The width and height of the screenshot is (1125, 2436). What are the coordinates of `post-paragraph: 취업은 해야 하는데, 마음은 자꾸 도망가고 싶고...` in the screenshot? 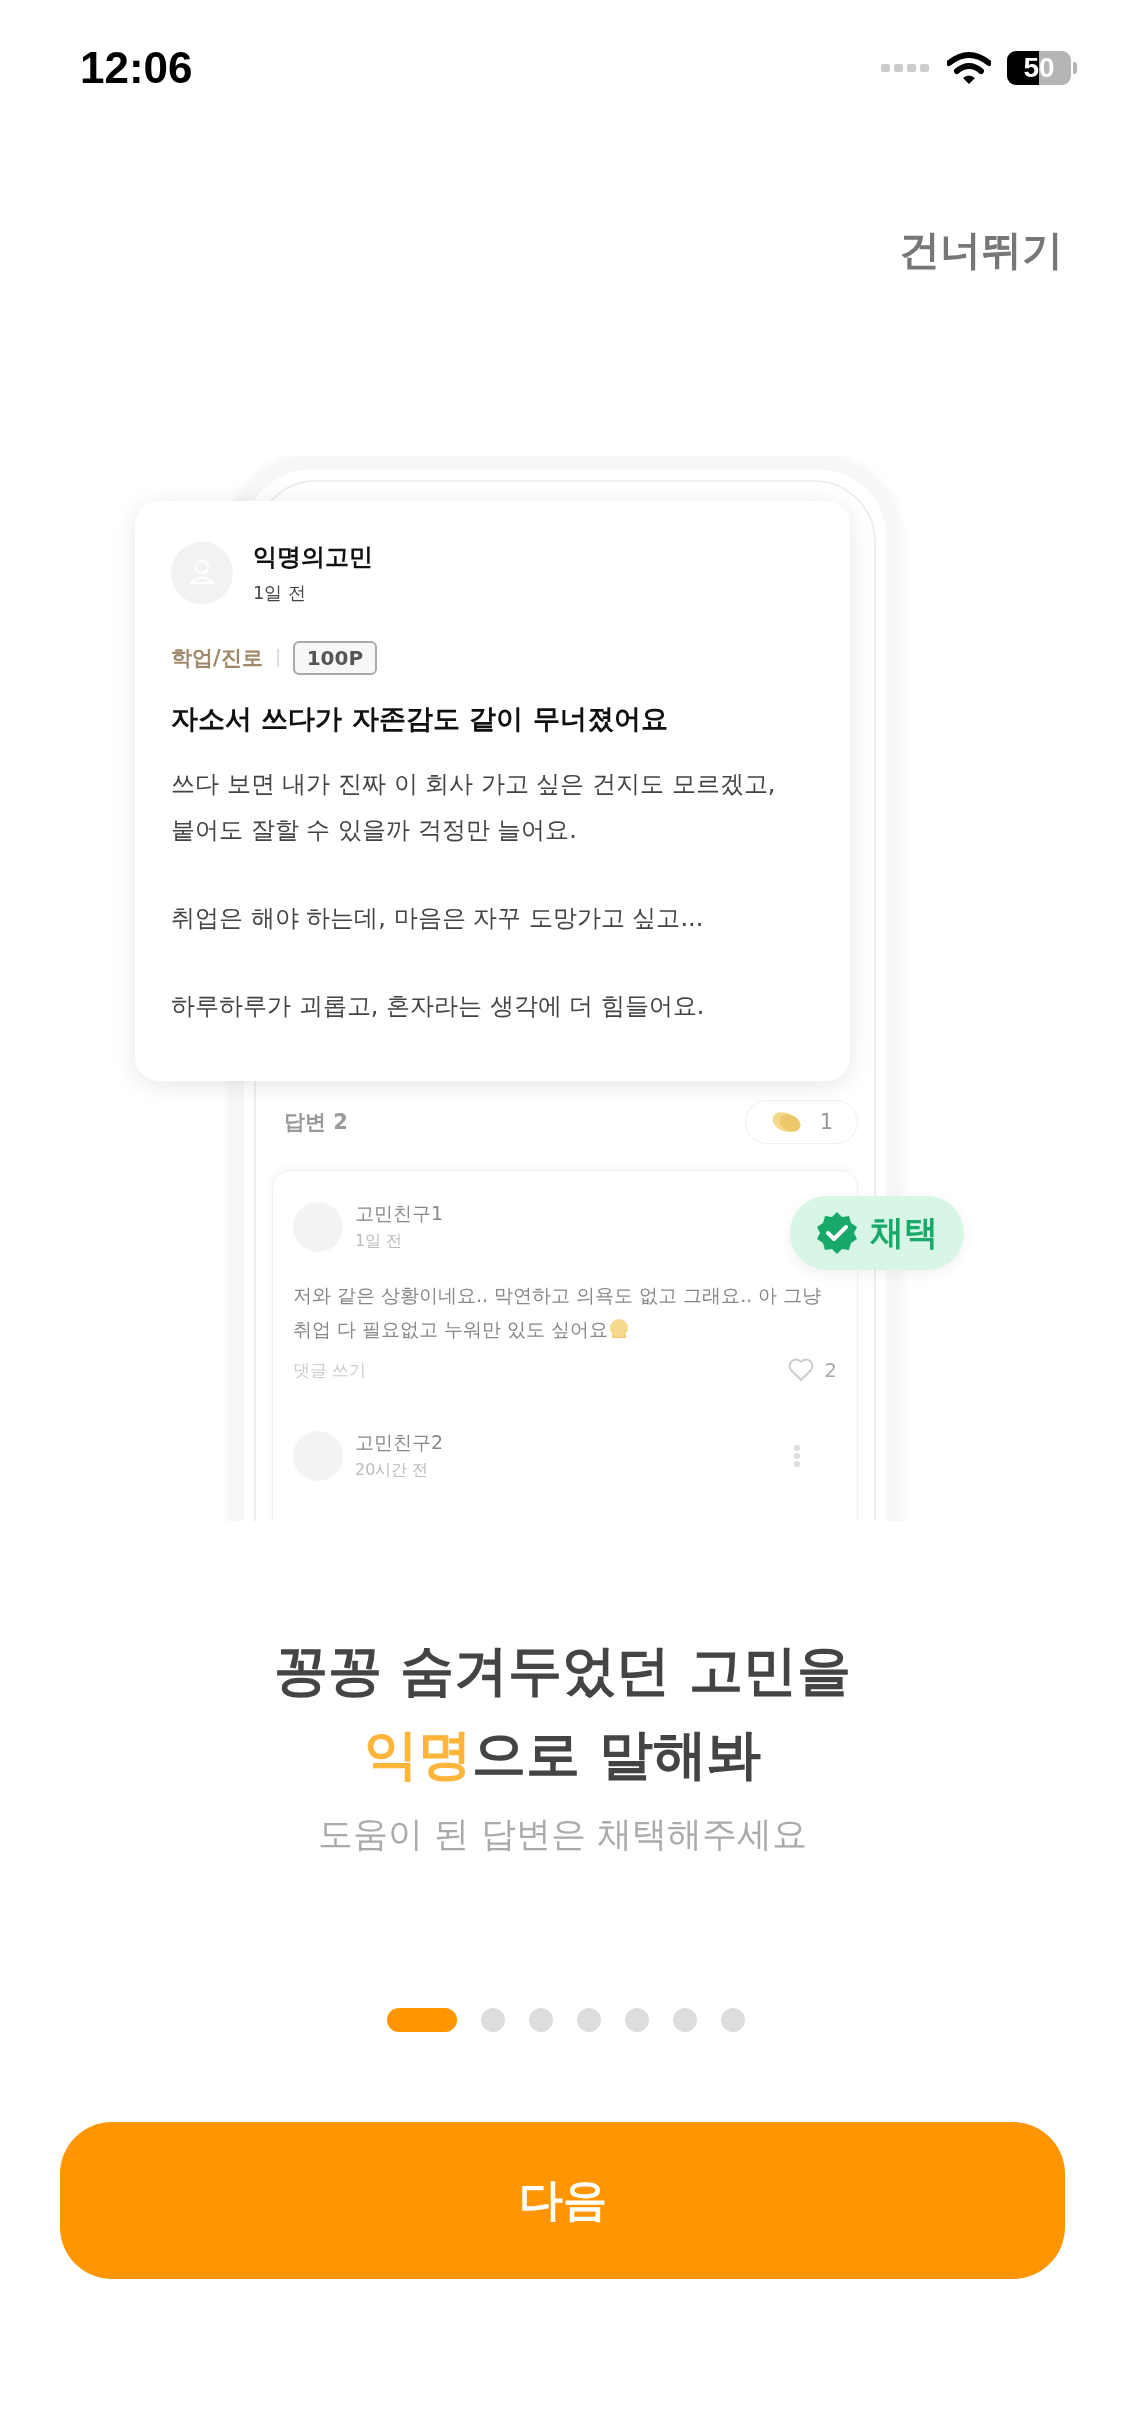 It's located at (438, 918).